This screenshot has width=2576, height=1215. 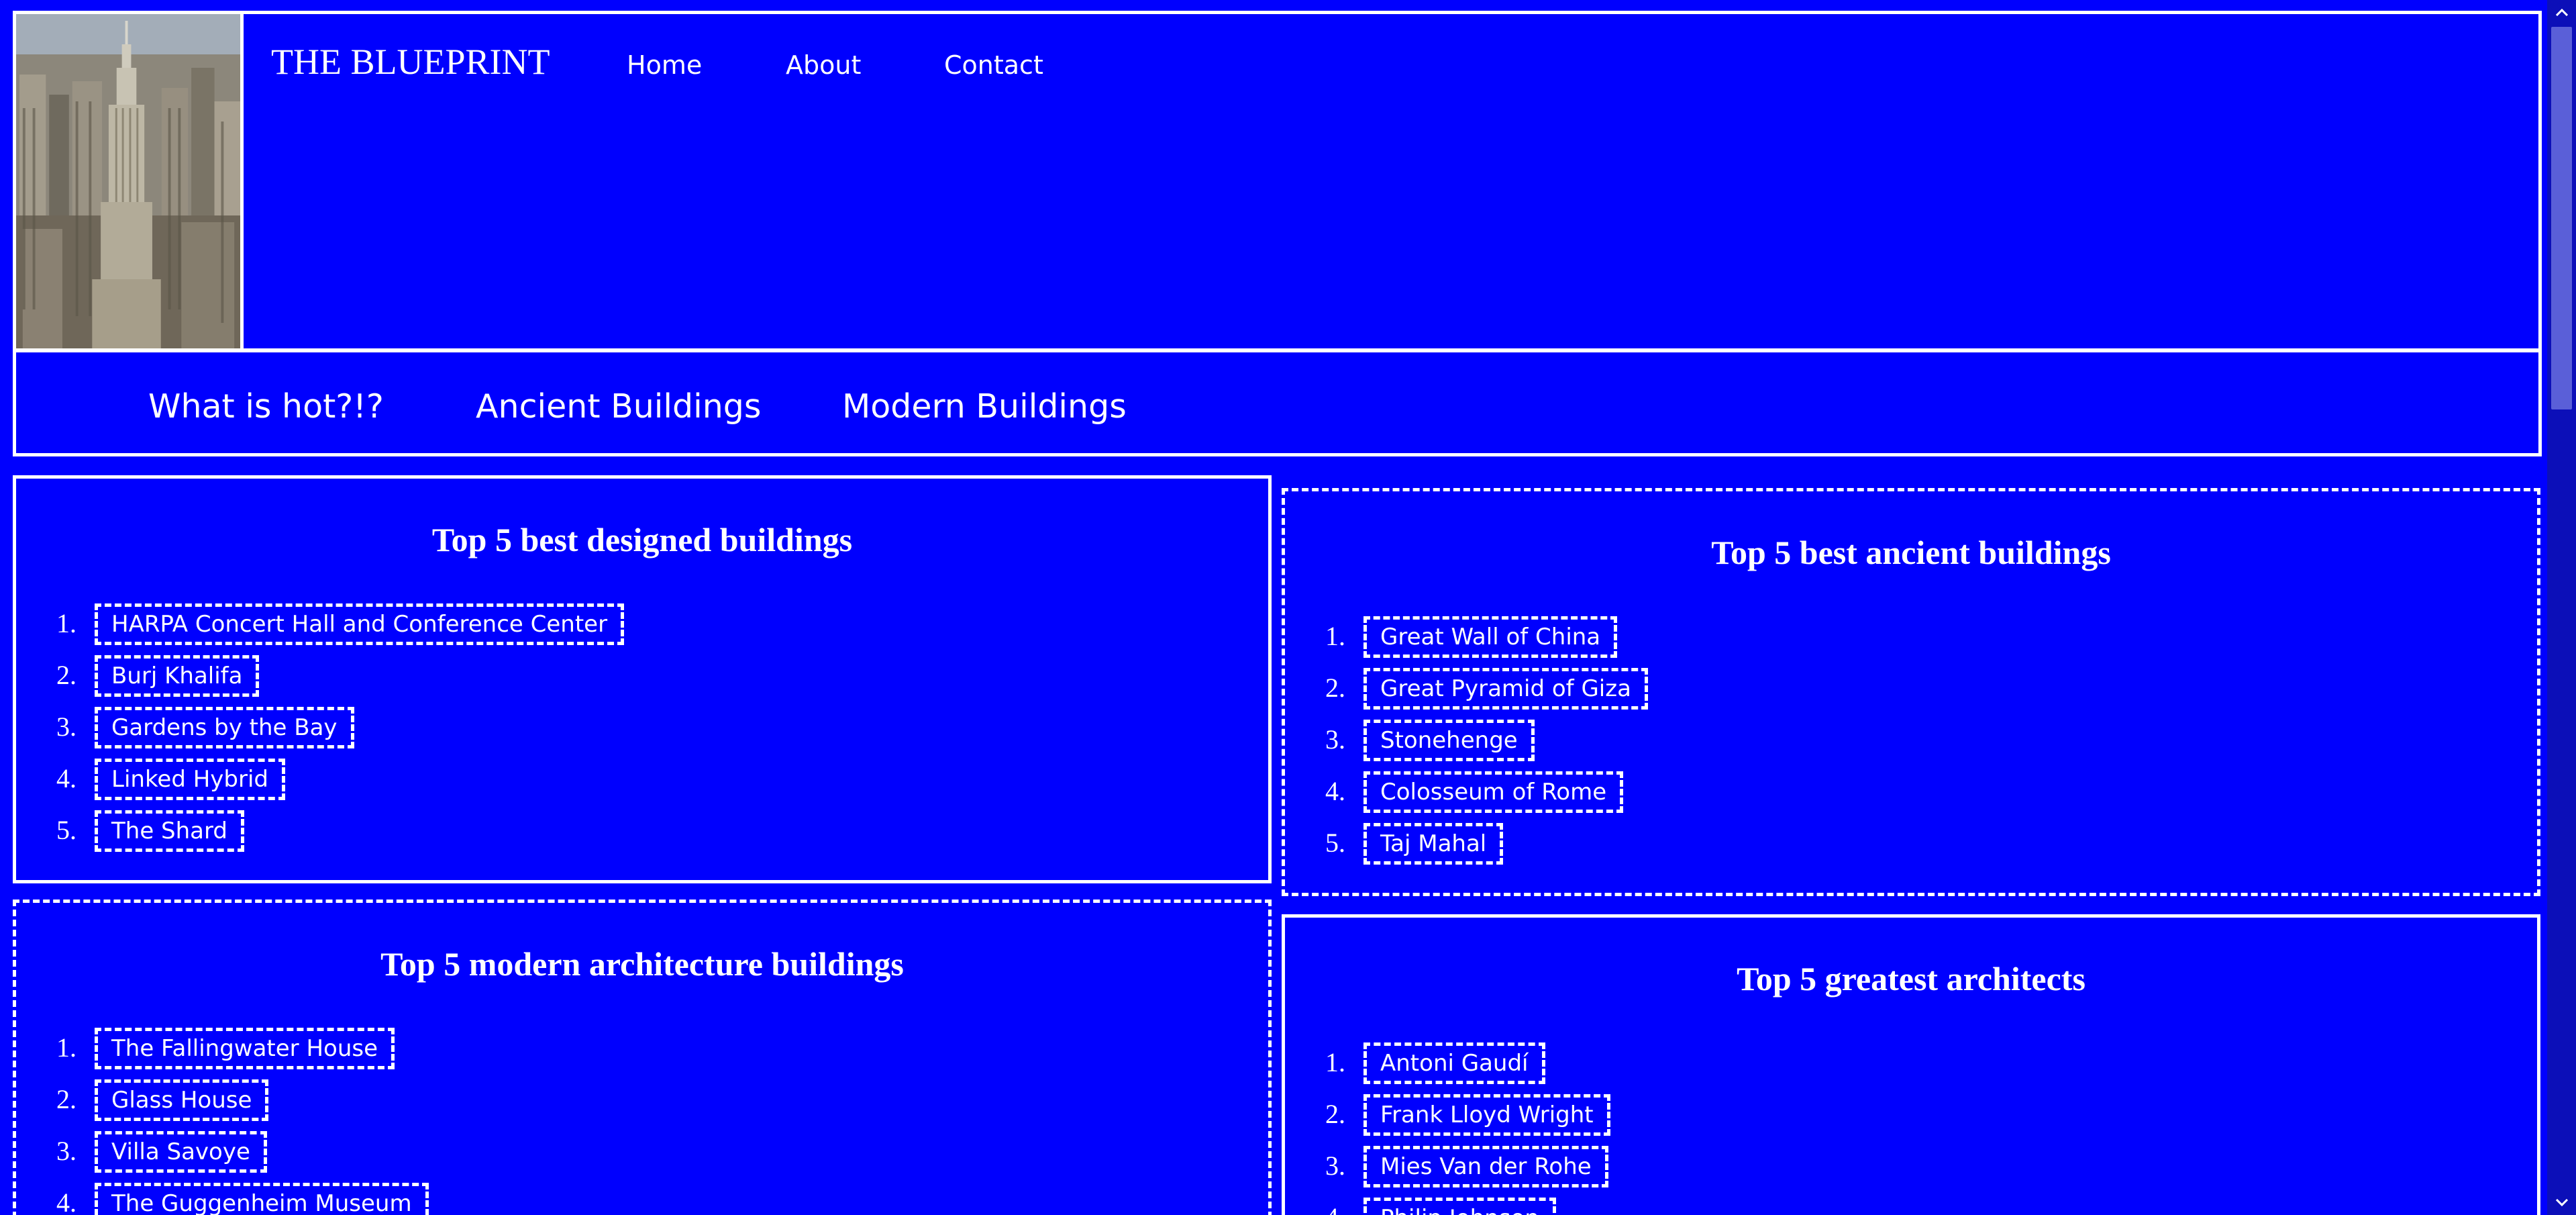 I want to click on nav-modern-buildings-link: Modern Buildings, so click(x=984, y=406).